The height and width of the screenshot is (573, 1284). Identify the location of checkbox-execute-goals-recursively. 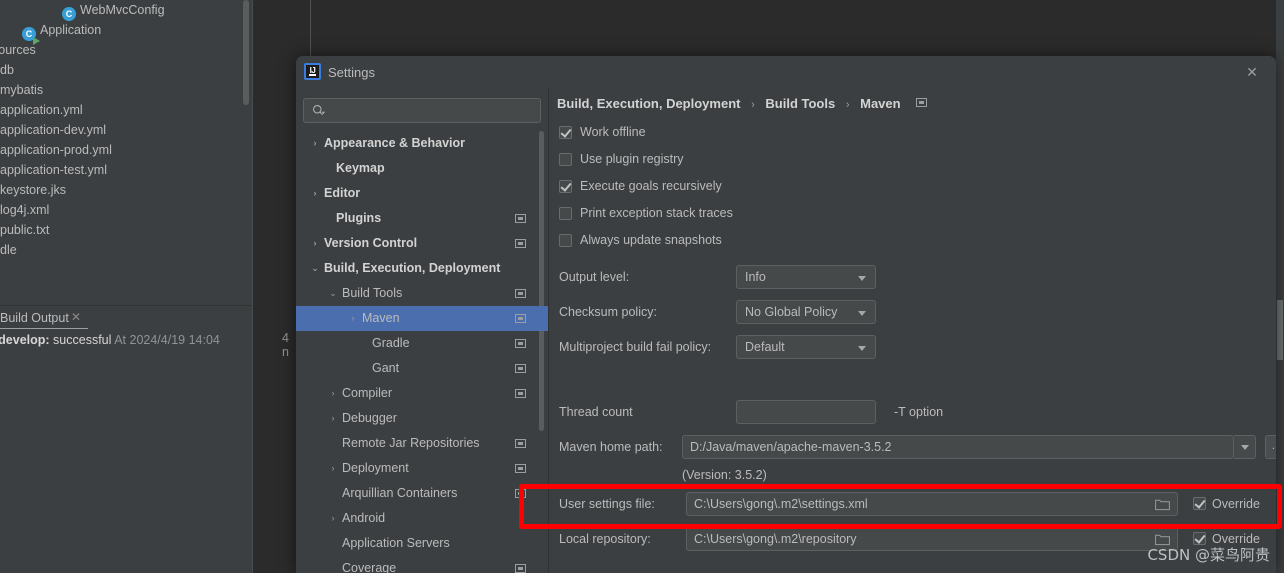
(565, 186).